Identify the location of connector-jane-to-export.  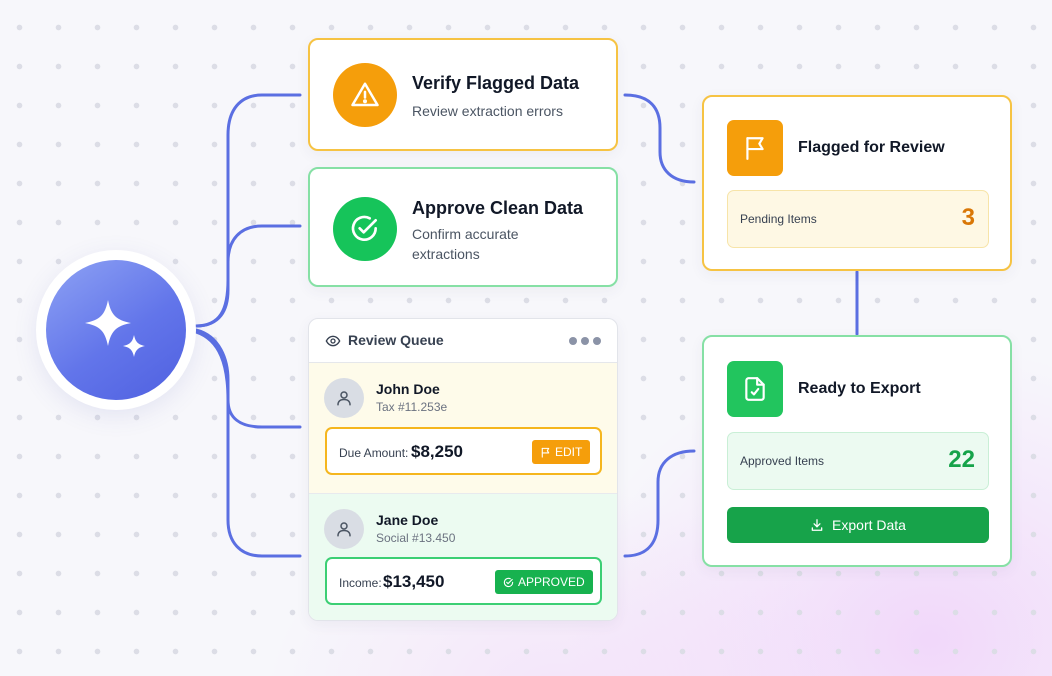
(659, 503).